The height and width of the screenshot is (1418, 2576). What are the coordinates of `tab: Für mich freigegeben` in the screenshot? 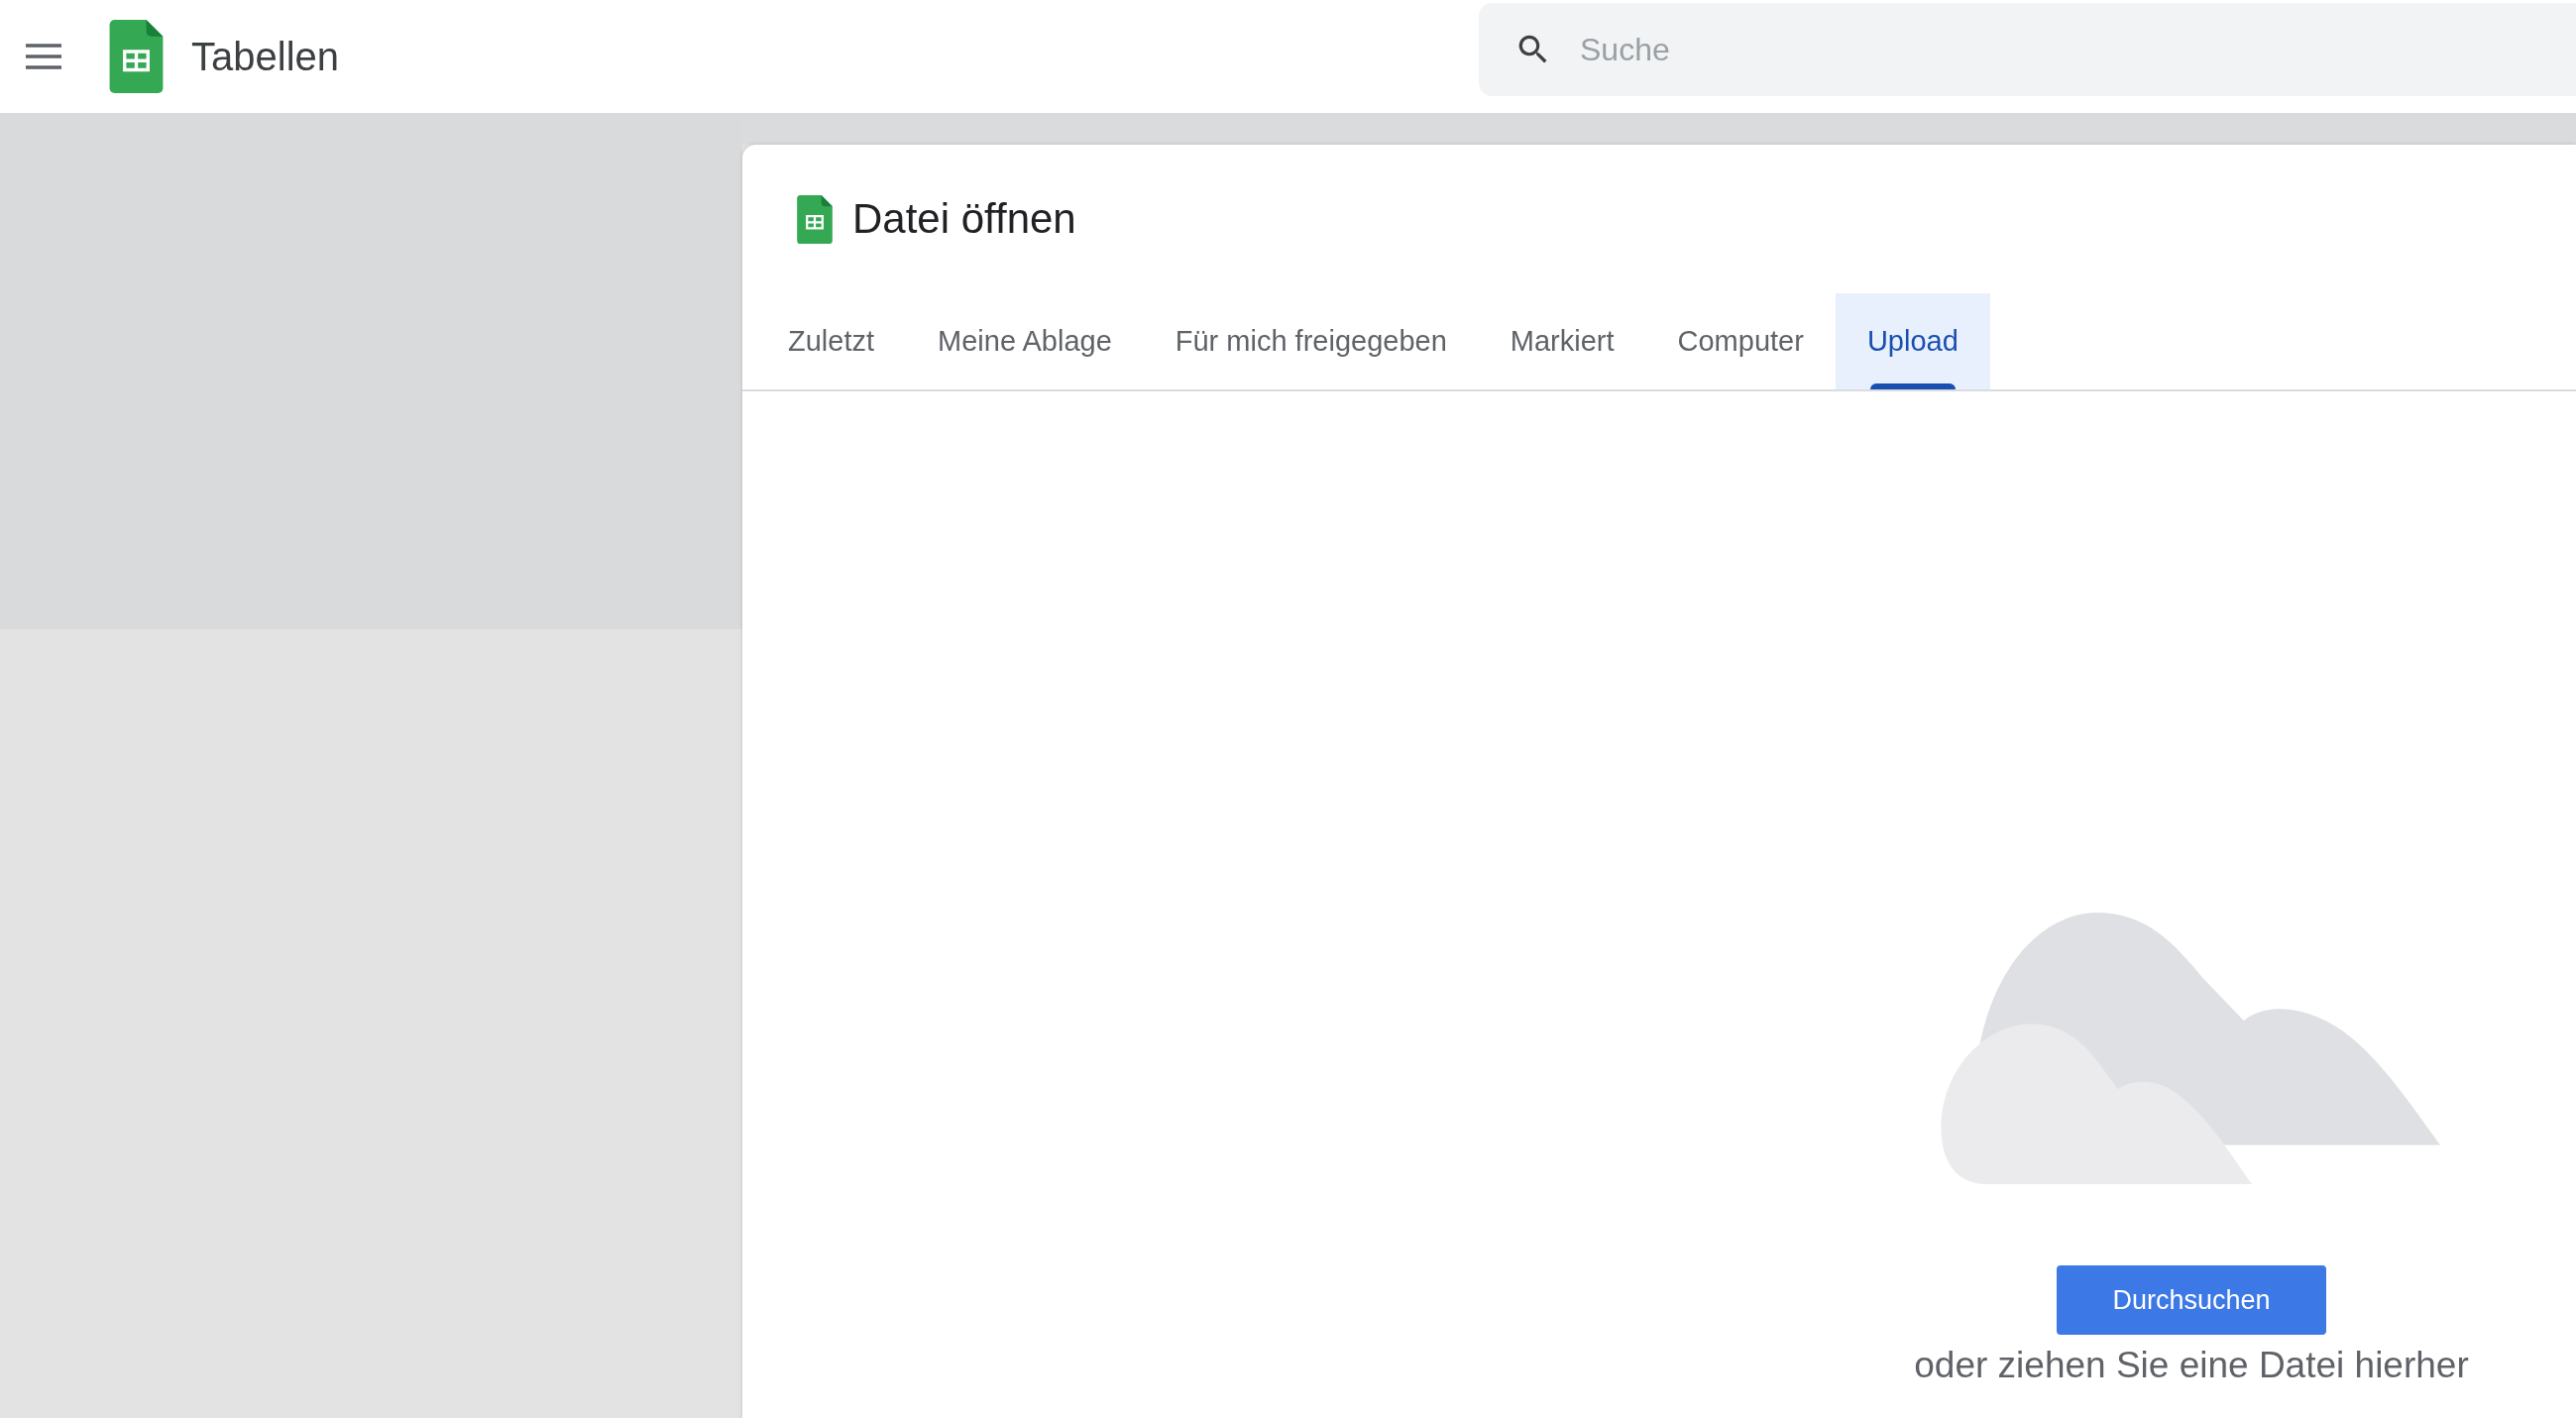 It's located at (1311, 341).